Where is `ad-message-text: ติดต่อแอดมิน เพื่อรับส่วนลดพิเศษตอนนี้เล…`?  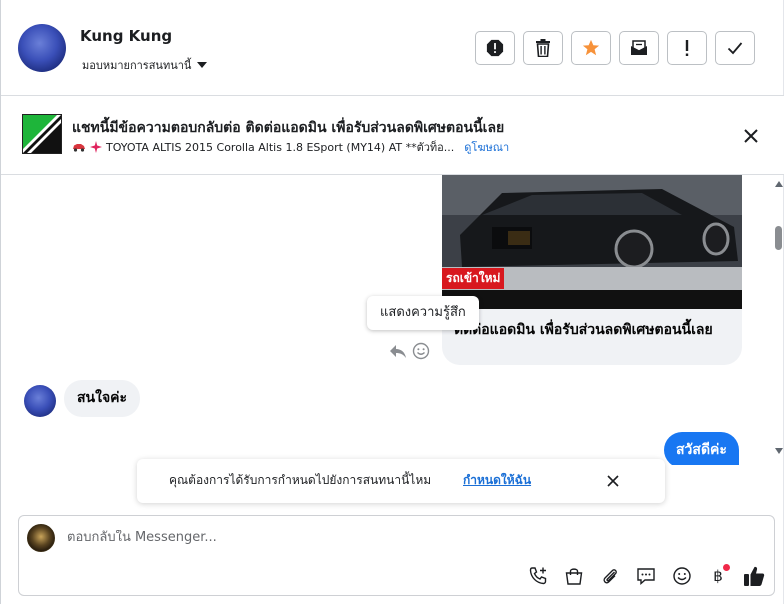
ad-message-text: ติดต่อแอดมิน เพื่อรับส่วนลดพิเศษตอนนี้เล… is located at coordinates (583, 330).